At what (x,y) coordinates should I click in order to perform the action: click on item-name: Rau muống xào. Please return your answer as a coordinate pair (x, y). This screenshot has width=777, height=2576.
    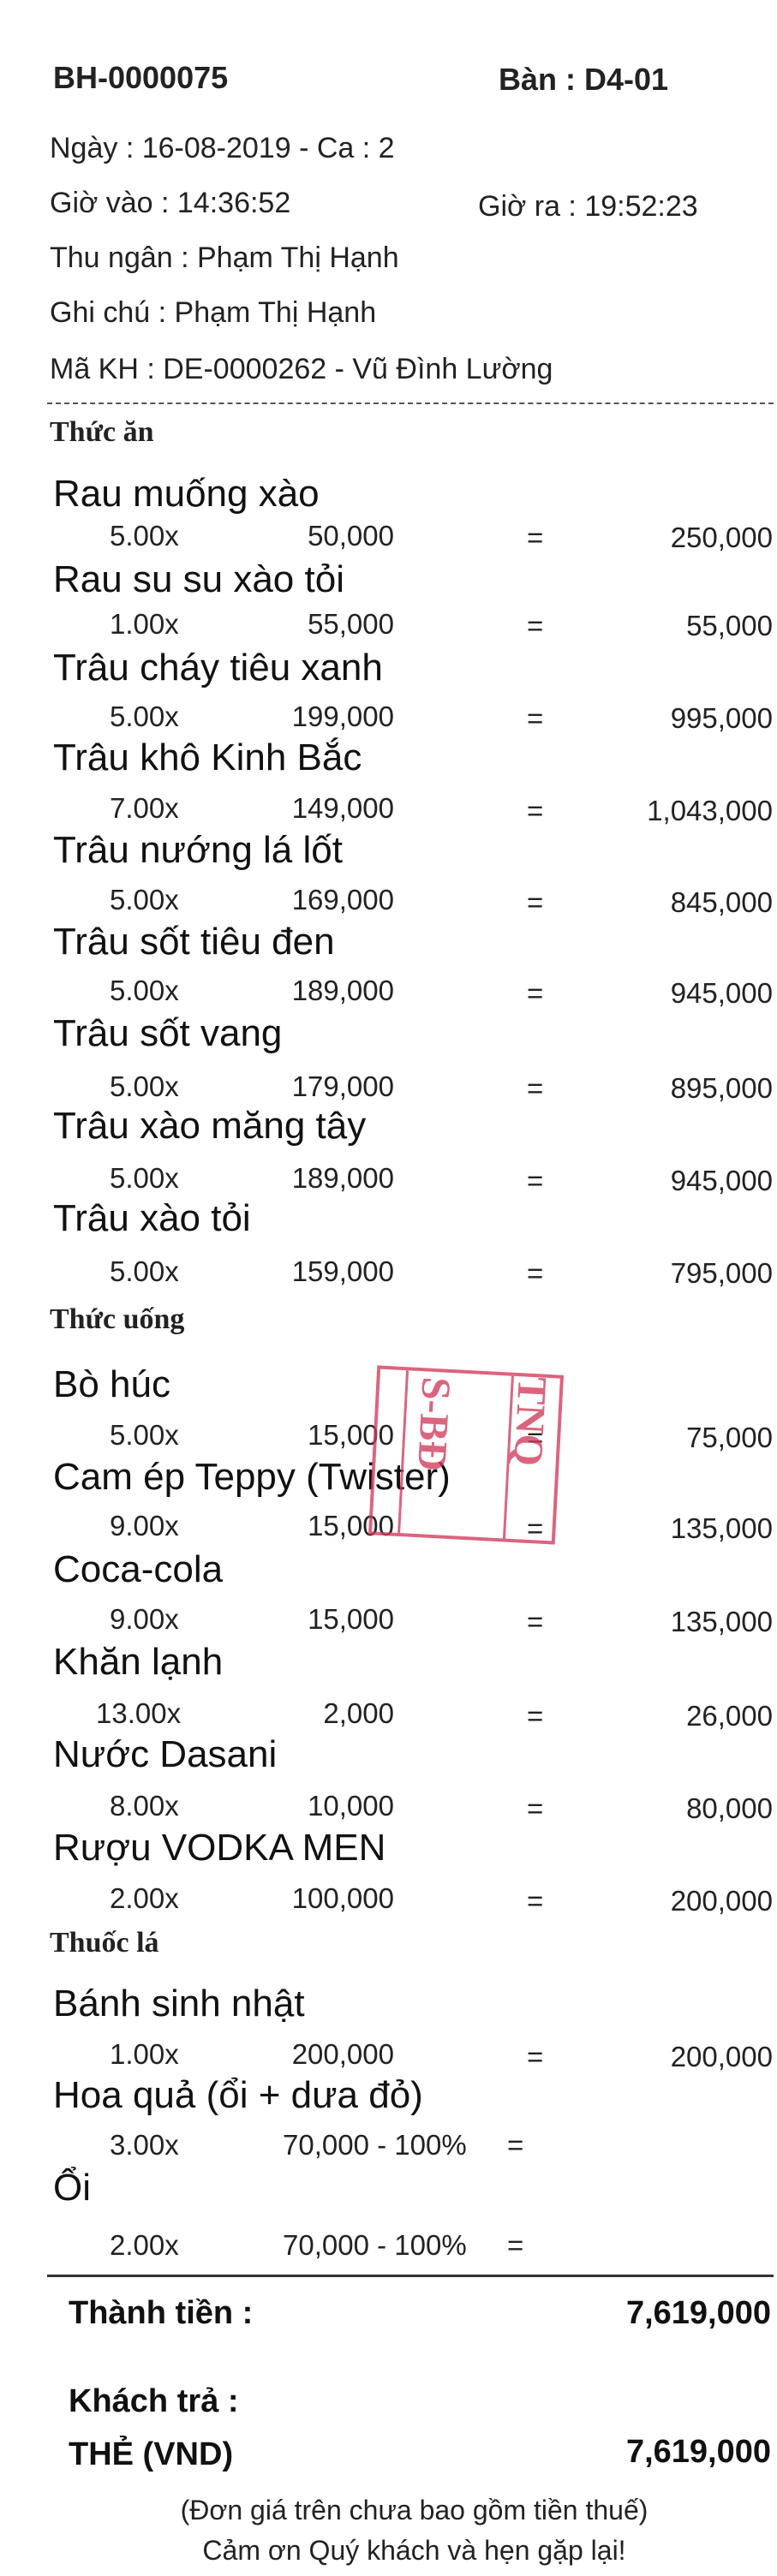
    Looking at the image, I should click on (186, 494).